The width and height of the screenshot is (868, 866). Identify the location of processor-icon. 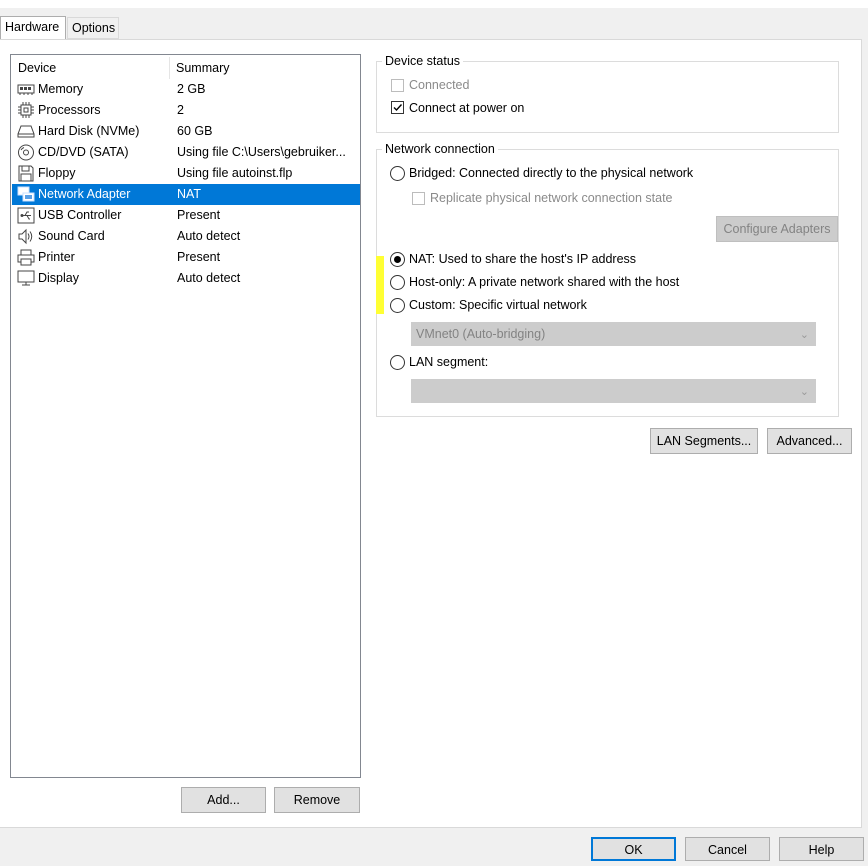
(26, 110).